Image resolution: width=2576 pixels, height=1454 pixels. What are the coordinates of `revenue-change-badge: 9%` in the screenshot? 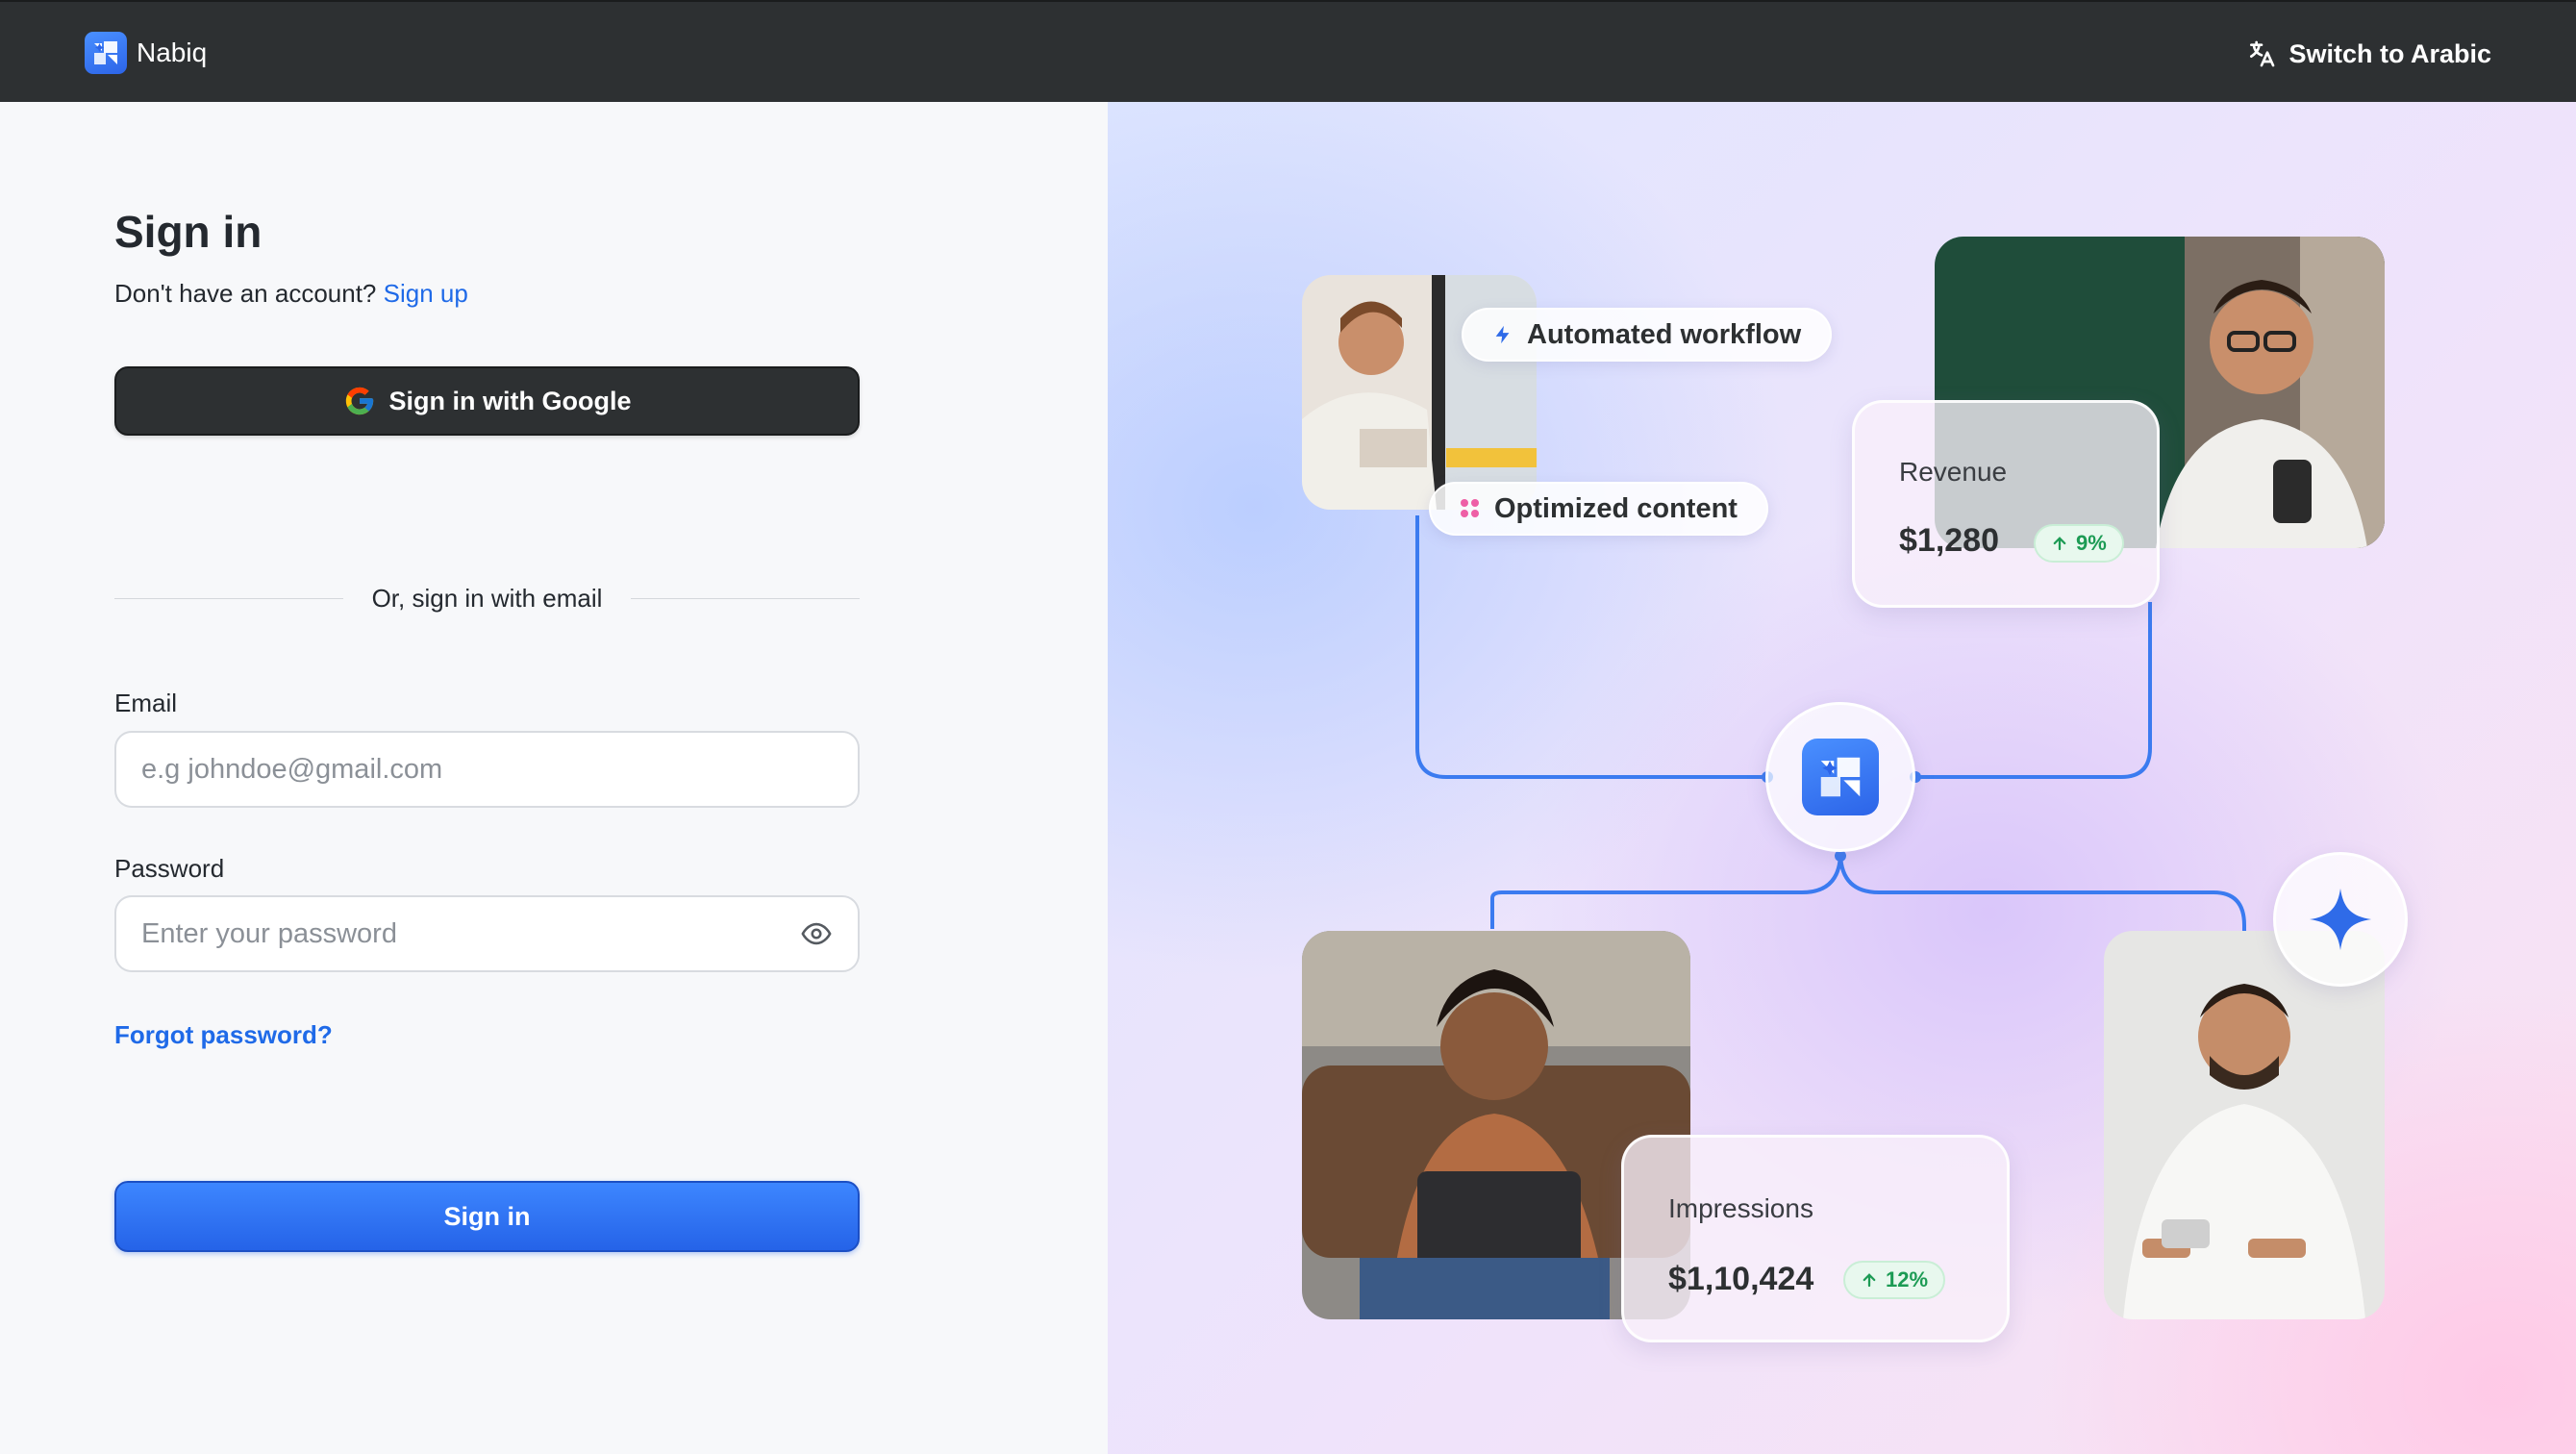 It's located at (2079, 543).